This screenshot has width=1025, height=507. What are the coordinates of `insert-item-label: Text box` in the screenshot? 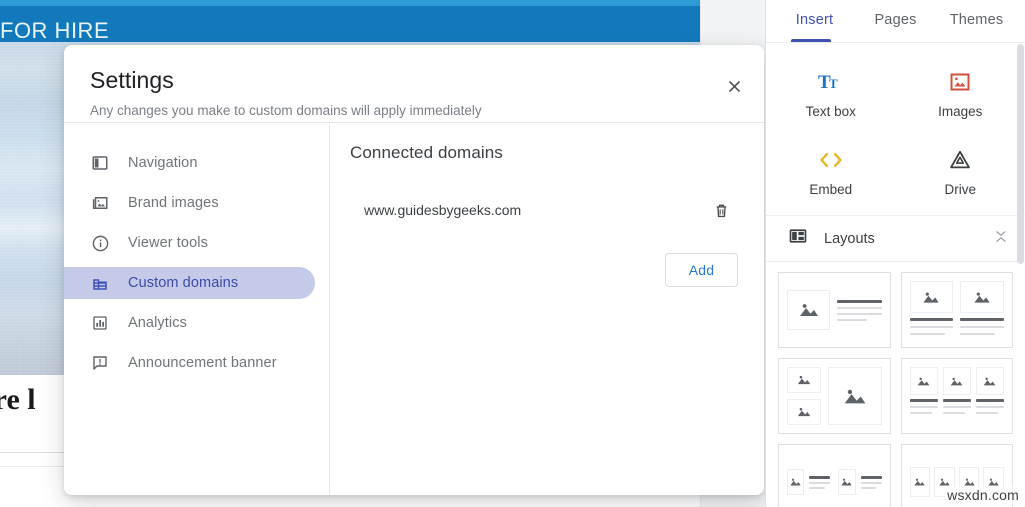 It's located at (830, 111).